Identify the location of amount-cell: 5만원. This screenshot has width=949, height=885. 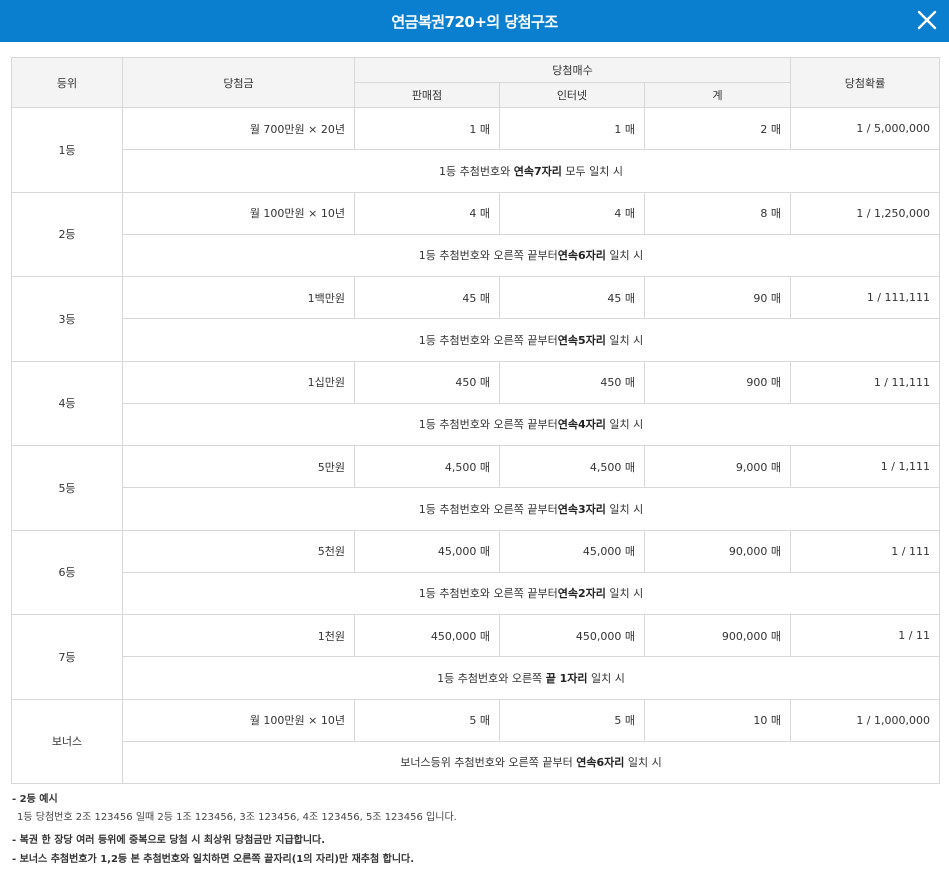
(238, 466).